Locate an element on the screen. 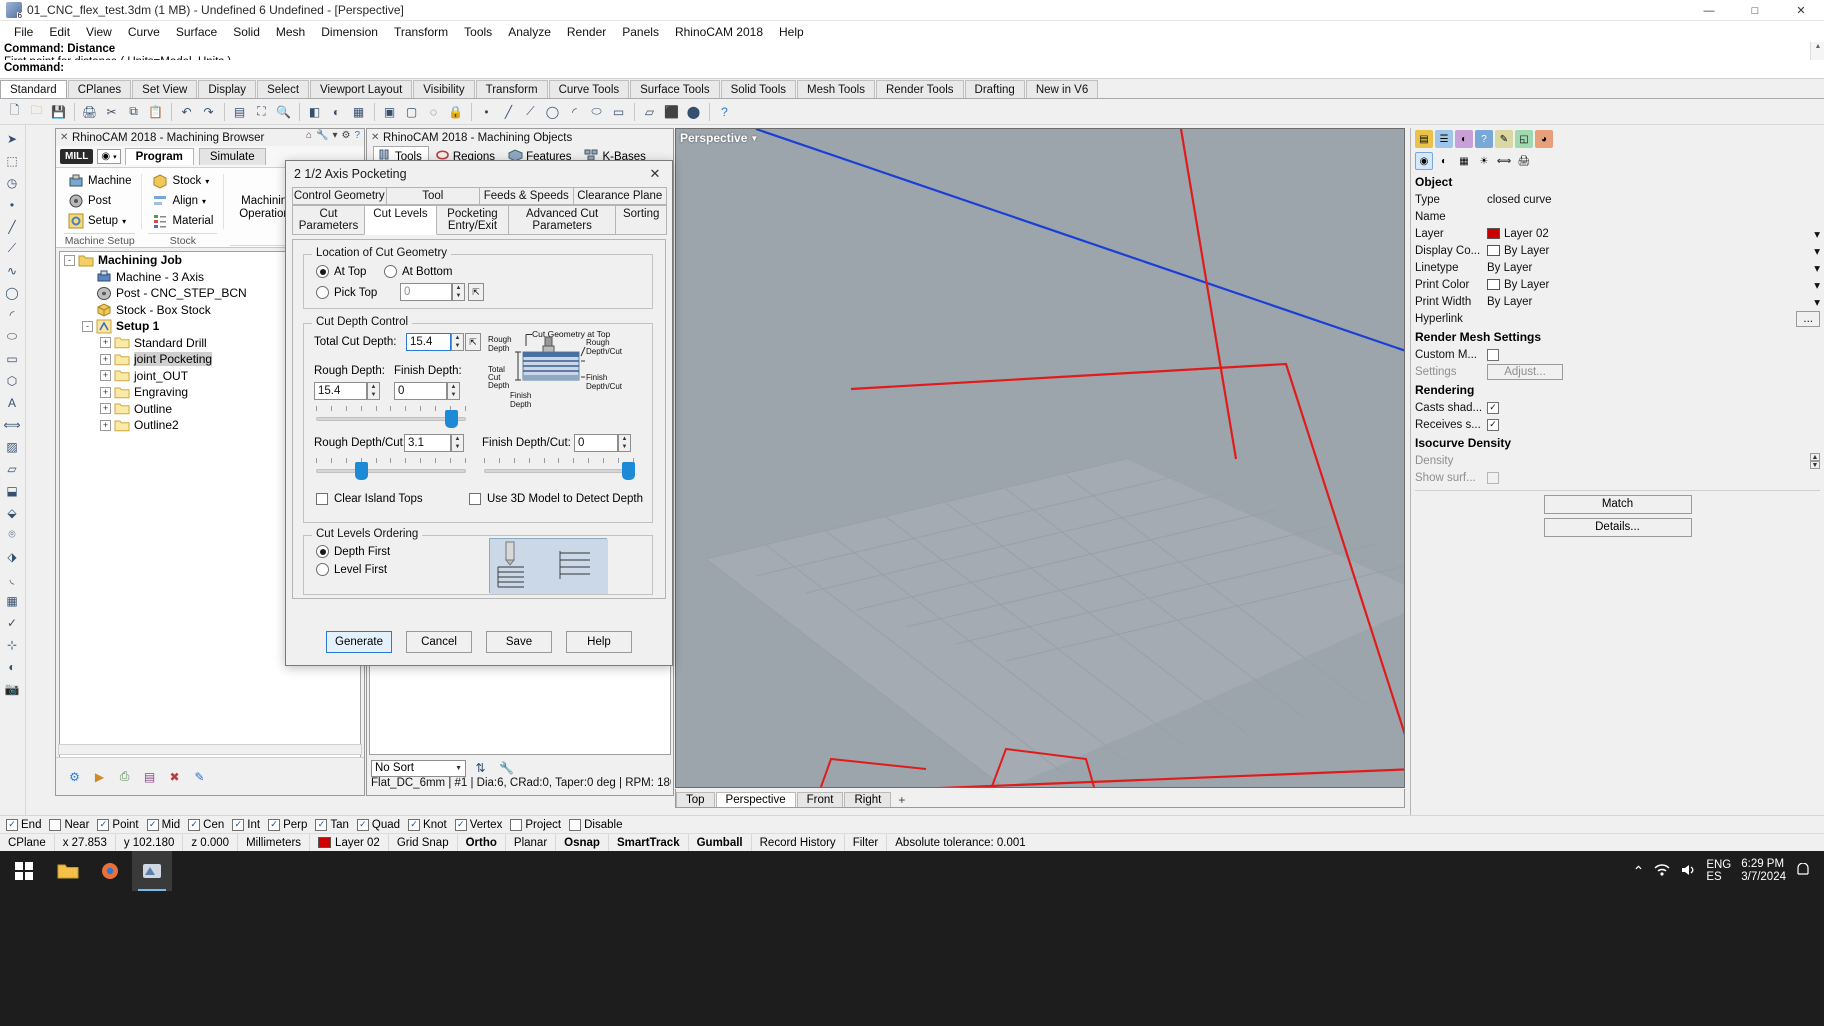  print-icon: 🖨 is located at coordinates (89, 111).